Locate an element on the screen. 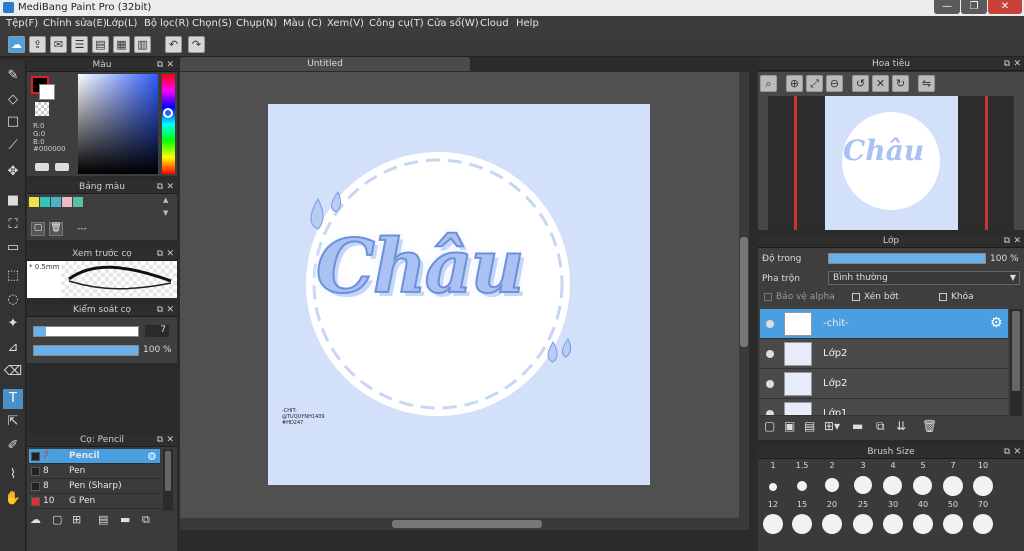 The width and height of the screenshot is (1024, 551). menu-window: Cửa sổ(W) is located at coordinates (453, 23).